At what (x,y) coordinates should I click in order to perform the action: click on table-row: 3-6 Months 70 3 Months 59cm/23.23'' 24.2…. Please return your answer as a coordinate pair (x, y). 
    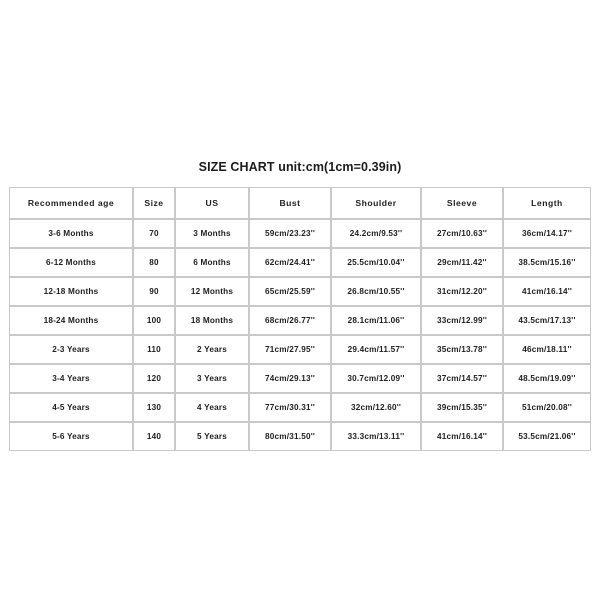
    Looking at the image, I should click on (300, 233).